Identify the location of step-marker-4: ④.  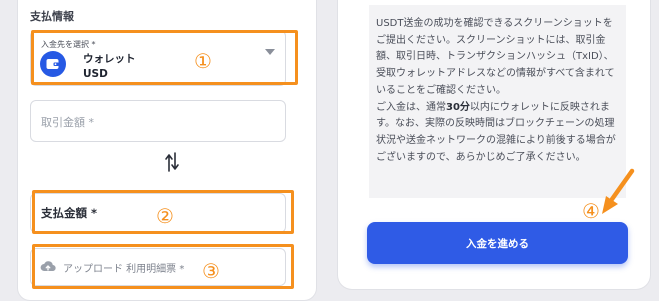
(591, 211).